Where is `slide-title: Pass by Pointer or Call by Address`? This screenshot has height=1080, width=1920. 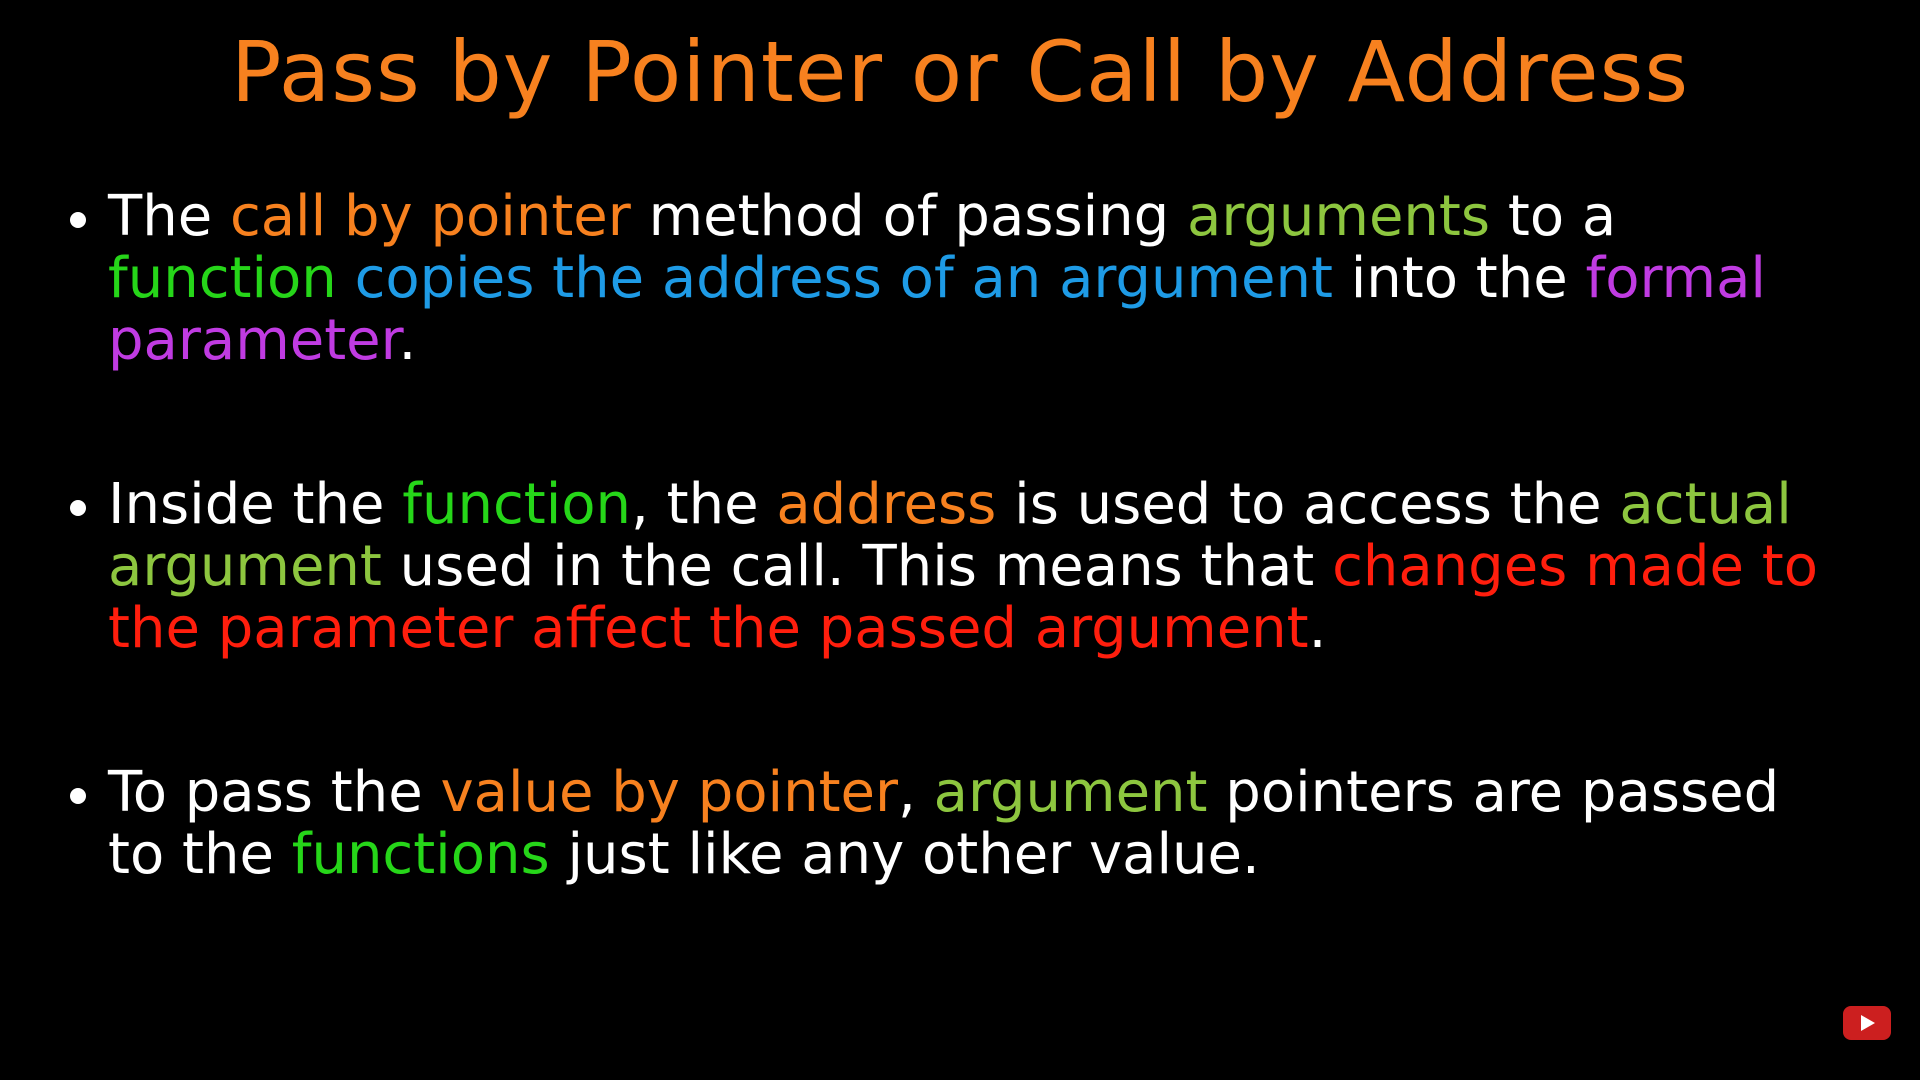 slide-title: Pass by Pointer or Call by Address is located at coordinates (960, 72).